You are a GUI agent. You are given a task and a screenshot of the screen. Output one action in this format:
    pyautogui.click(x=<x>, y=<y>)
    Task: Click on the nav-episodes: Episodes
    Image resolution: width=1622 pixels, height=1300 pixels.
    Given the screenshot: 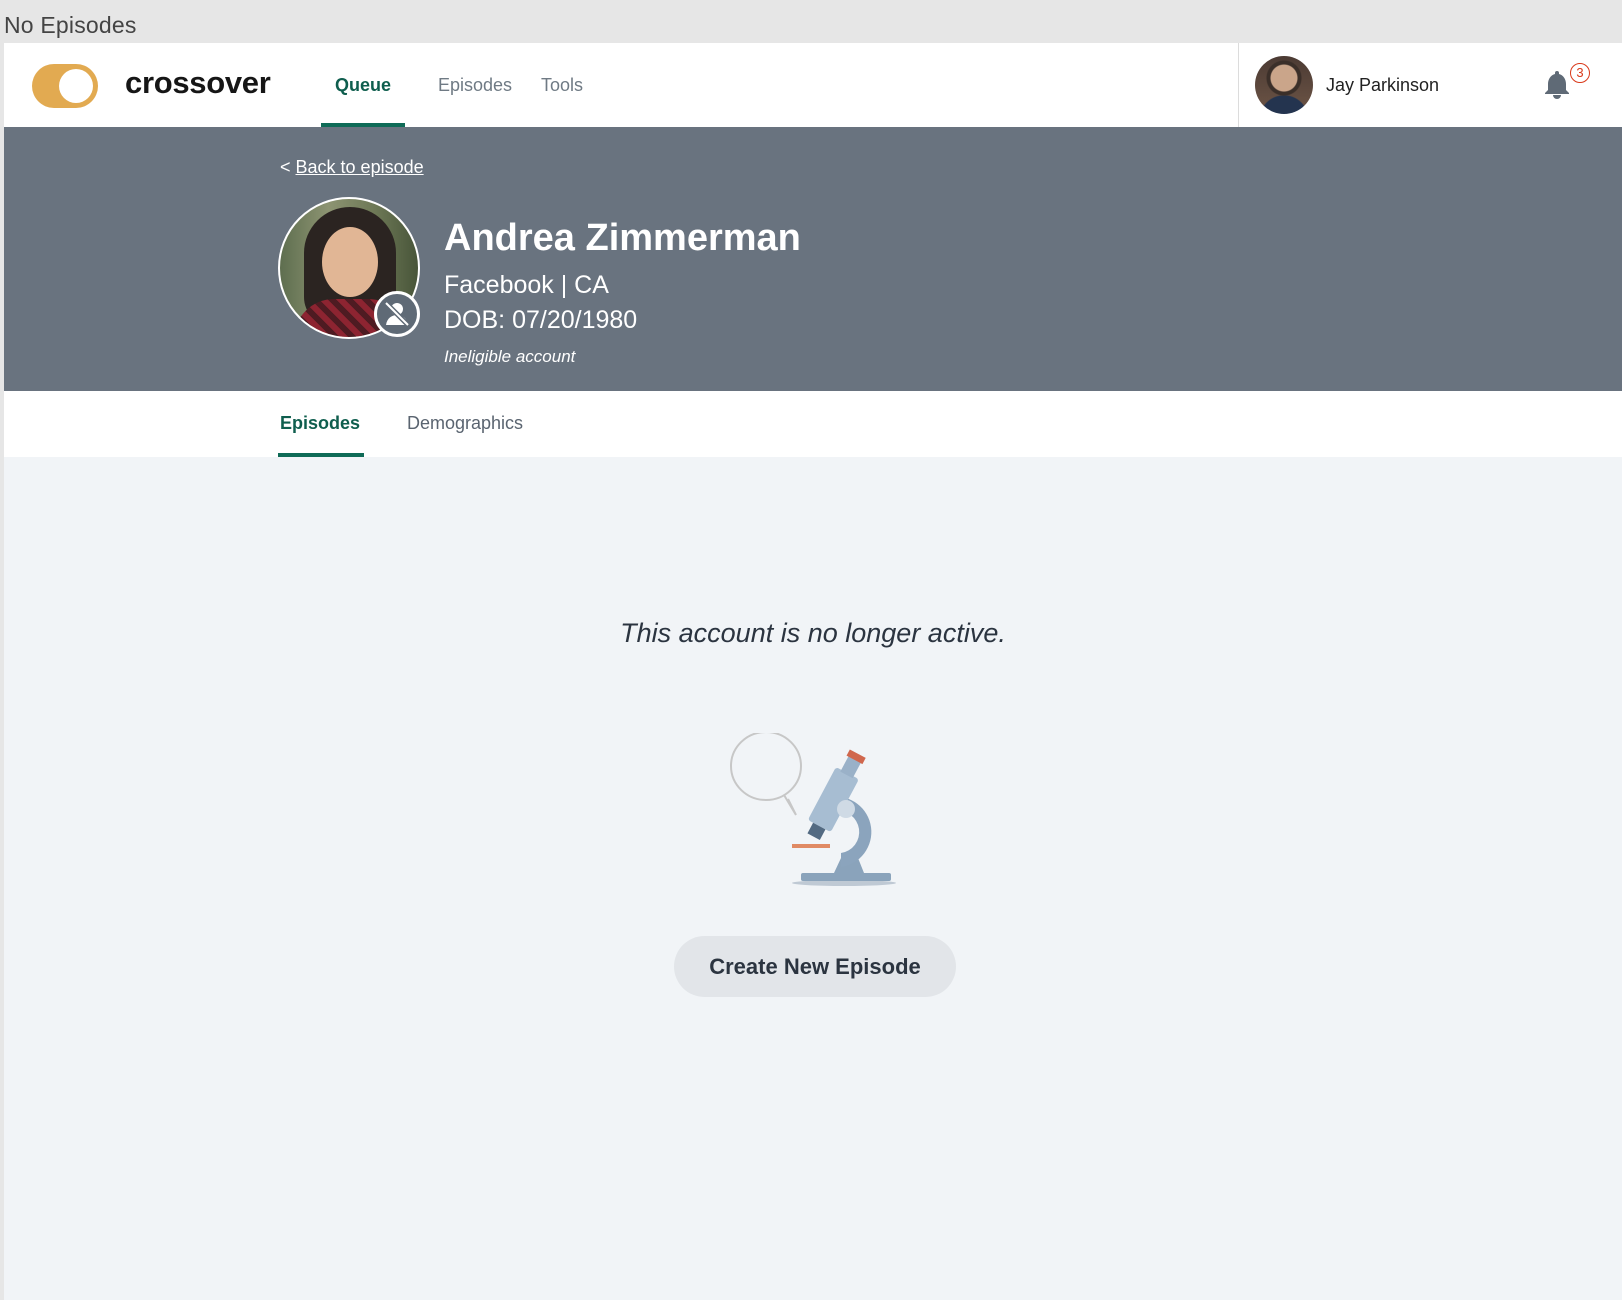 What is the action you would take?
    pyautogui.click(x=475, y=101)
    